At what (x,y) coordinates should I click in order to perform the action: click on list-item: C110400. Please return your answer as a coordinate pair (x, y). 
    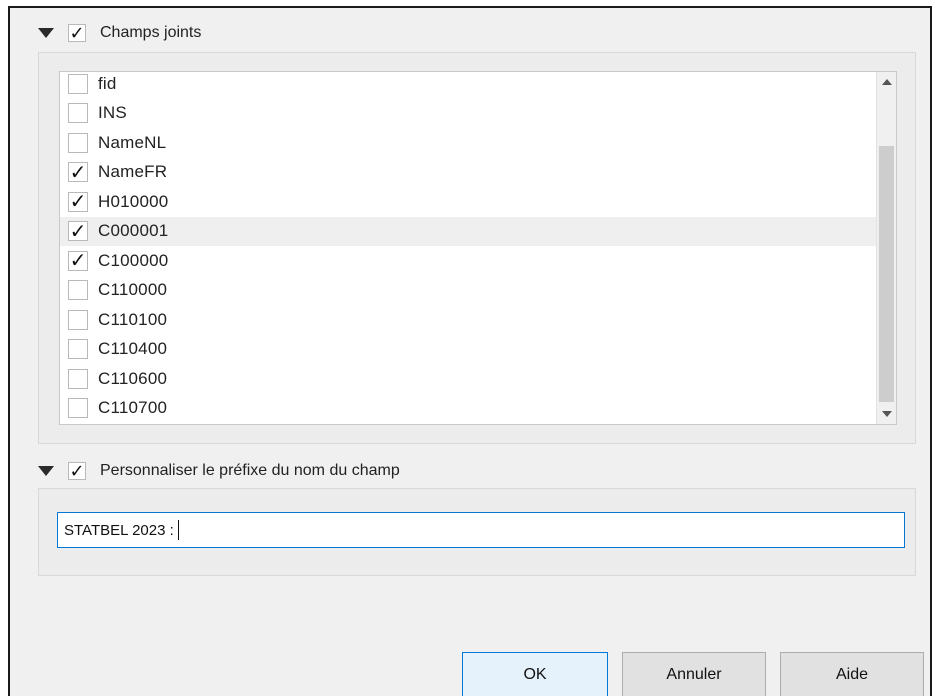
    Looking at the image, I should click on (469, 349).